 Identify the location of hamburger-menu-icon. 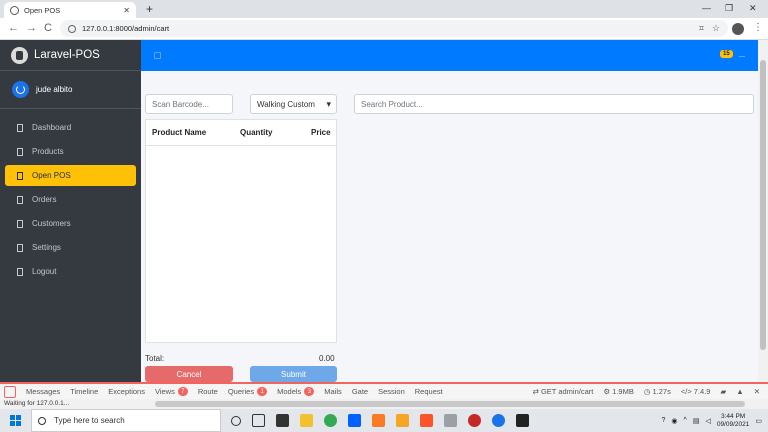
(157, 55).